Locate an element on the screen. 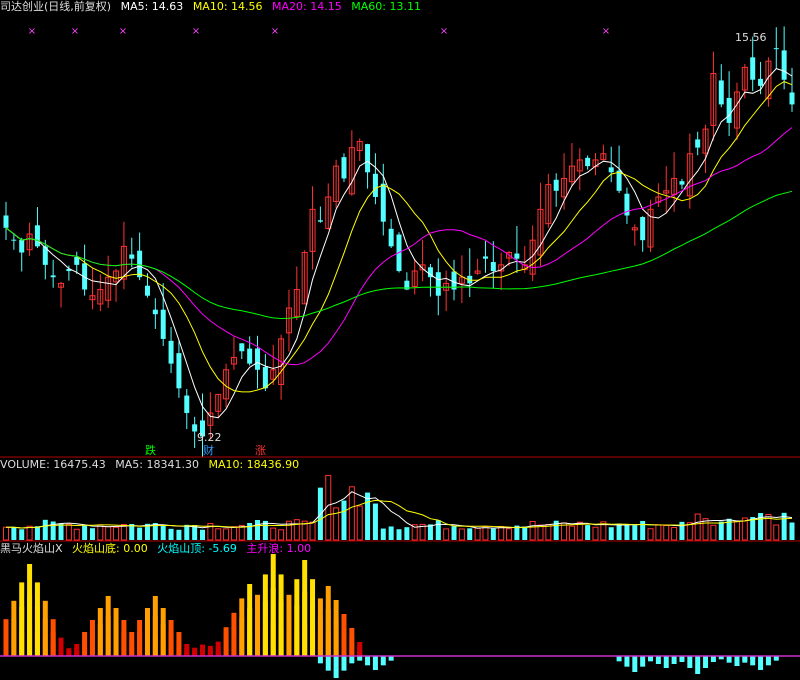 The width and height of the screenshot is (800, 680). high-price-label: 15.56 is located at coordinates (751, 37).